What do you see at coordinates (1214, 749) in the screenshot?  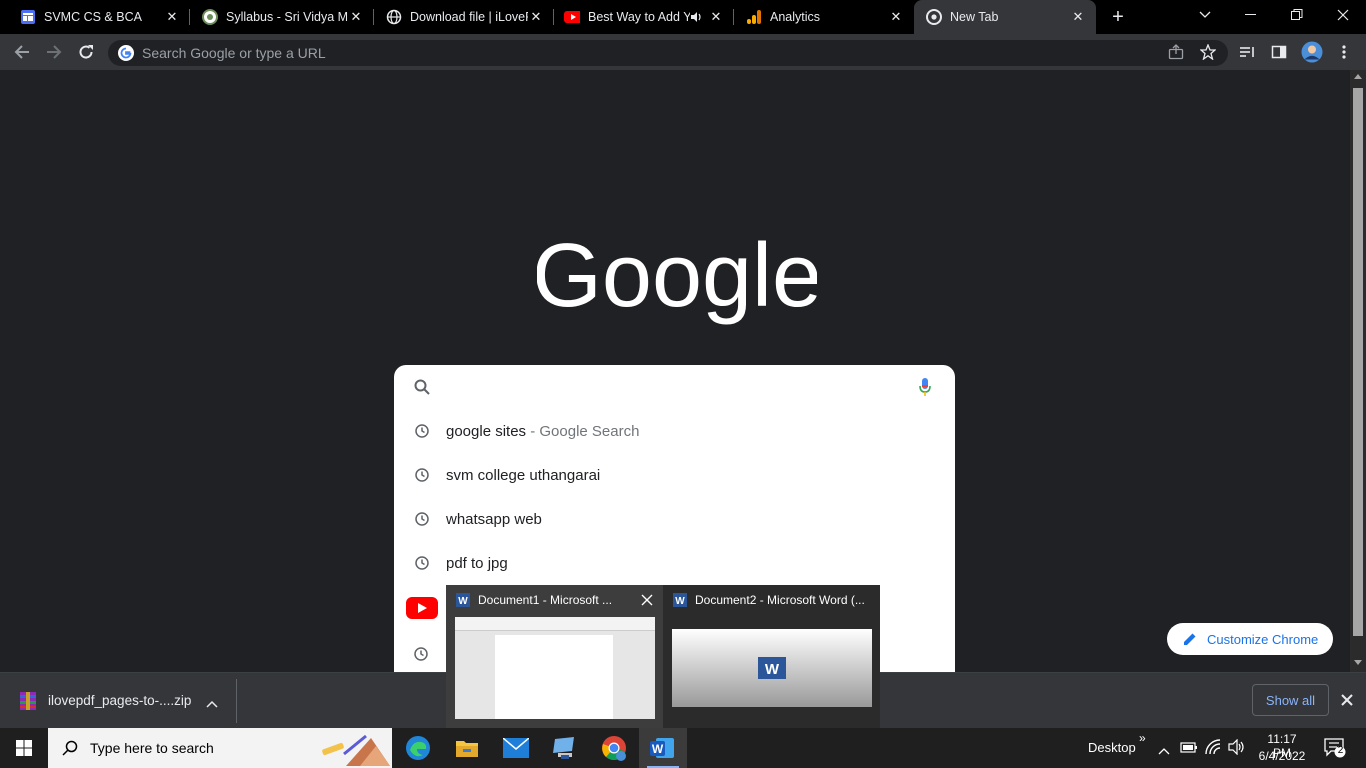 I see `wifi-icon` at bounding box center [1214, 749].